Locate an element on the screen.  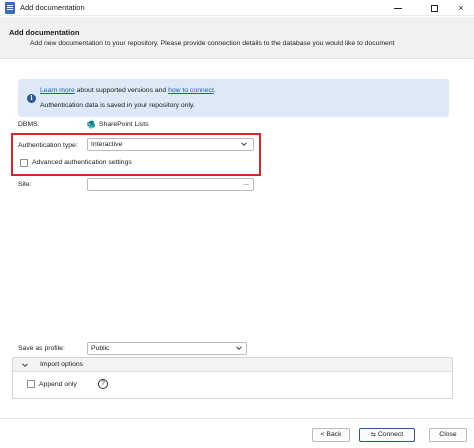
connect-label: Connect is located at coordinates (390, 434).